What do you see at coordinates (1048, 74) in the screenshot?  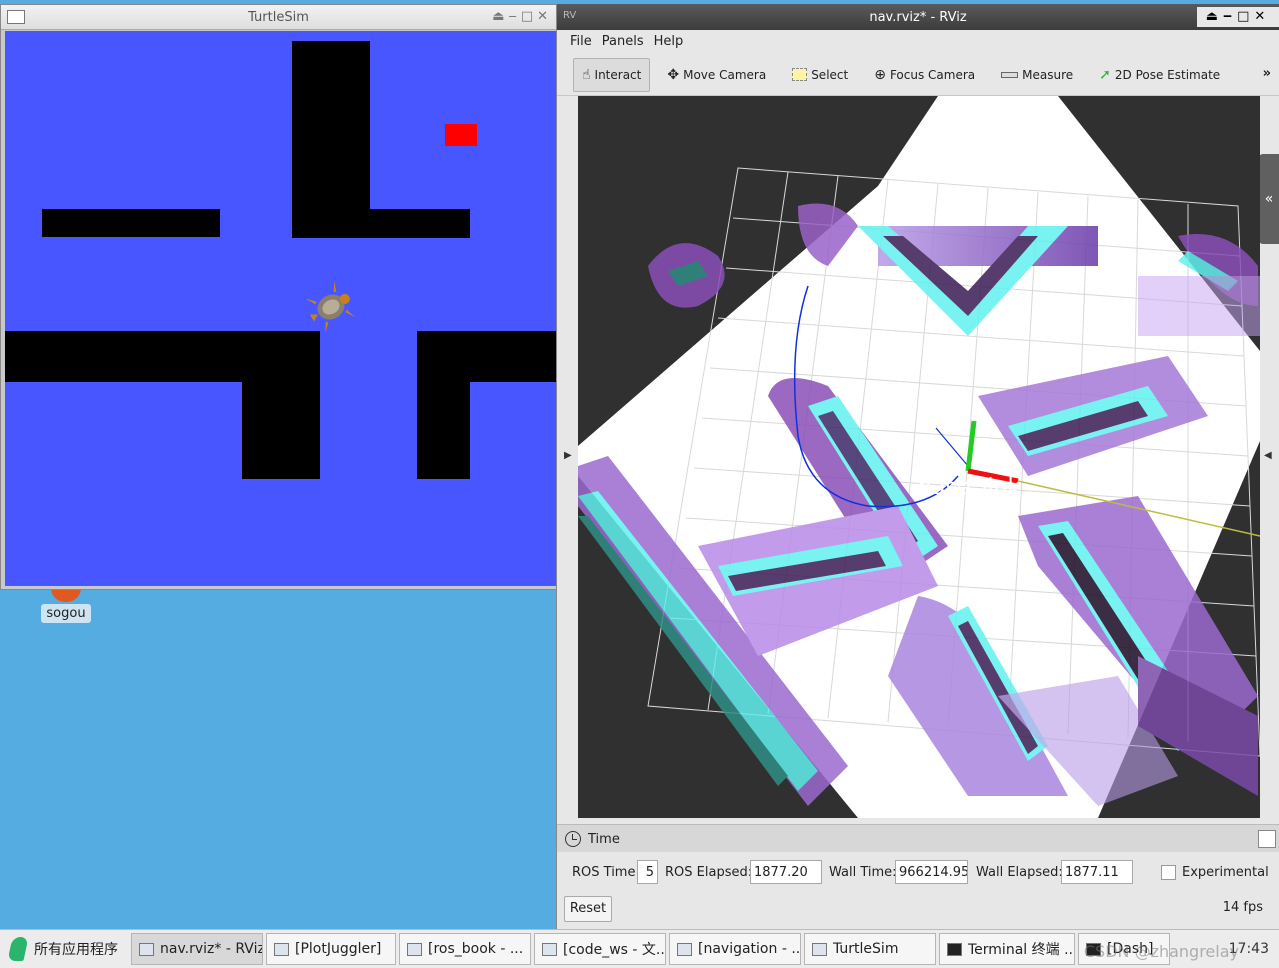 I see `tool-label: Measure` at bounding box center [1048, 74].